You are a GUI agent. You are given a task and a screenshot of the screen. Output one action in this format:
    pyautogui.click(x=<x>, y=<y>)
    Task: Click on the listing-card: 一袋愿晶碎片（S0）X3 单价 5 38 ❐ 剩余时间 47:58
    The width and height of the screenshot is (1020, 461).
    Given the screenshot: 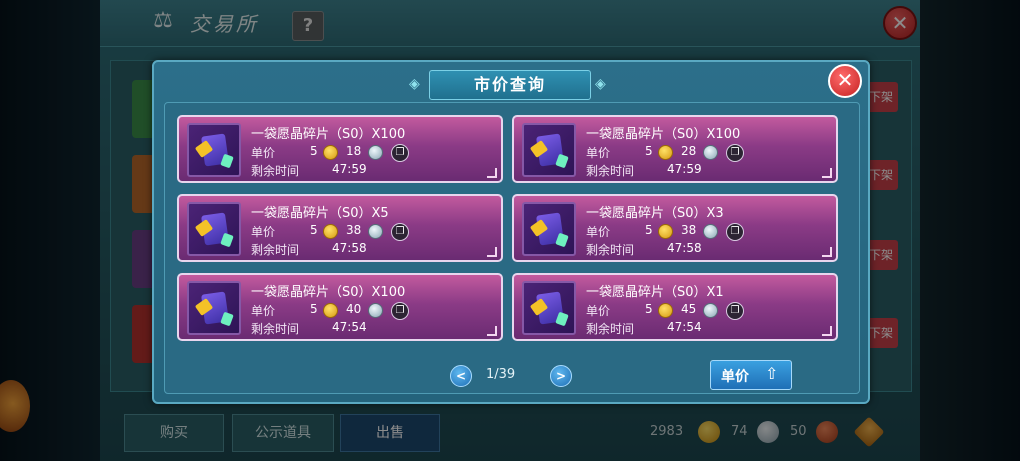 What is the action you would take?
    pyautogui.click(x=675, y=228)
    